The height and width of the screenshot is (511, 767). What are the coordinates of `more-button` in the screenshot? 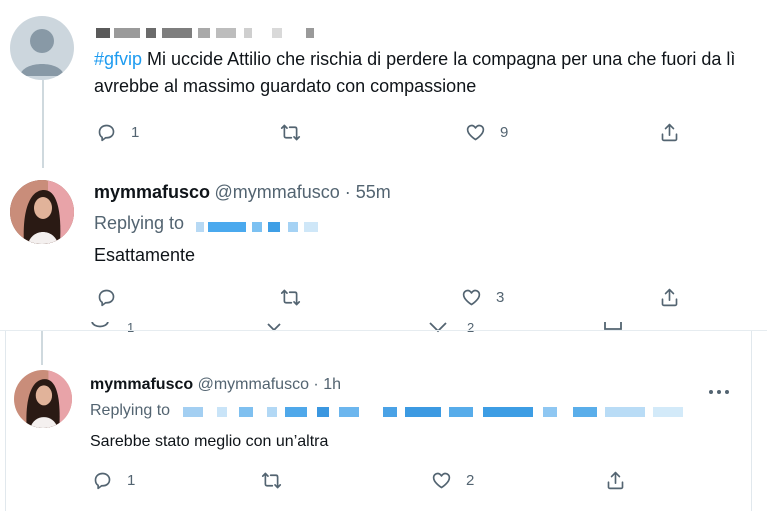 It's located at (719, 390).